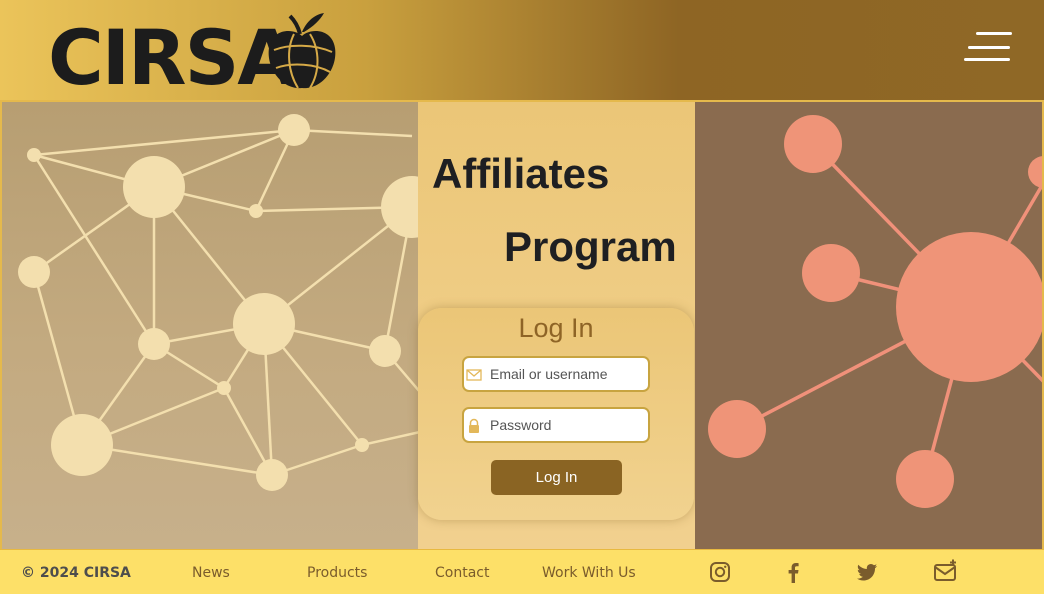  What do you see at coordinates (172, 58) in the screenshot?
I see `cirsa-logo-text: CIRSA` at bounding box center [172, 58].